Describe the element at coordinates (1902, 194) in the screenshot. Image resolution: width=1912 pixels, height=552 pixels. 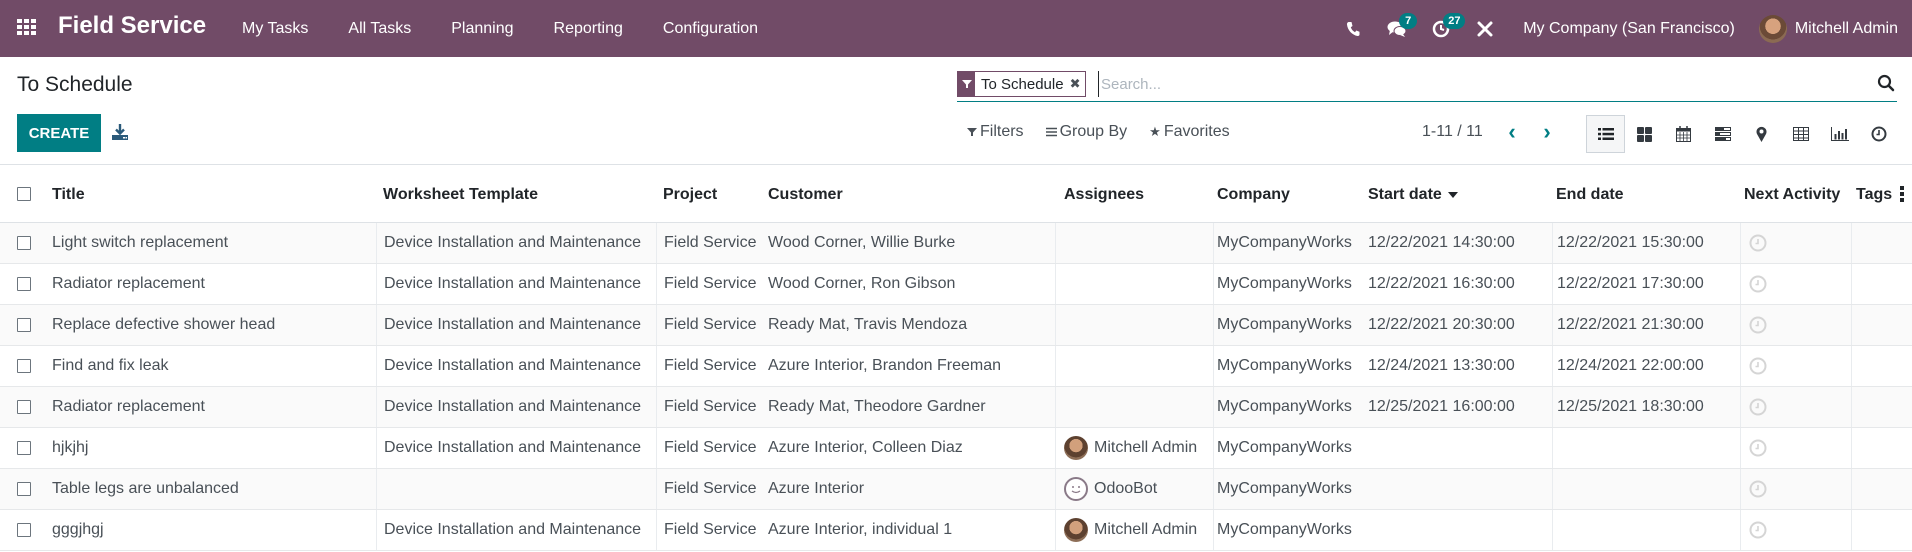
I see `optional-columns-toggle-icon` at that location.